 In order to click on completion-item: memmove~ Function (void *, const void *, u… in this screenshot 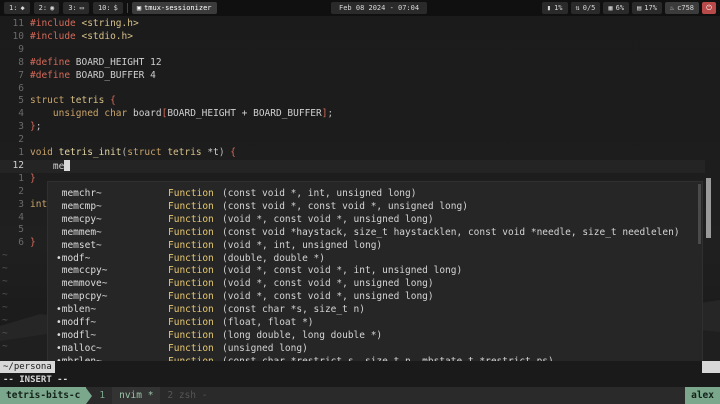, I will do `click(376, 284)`.